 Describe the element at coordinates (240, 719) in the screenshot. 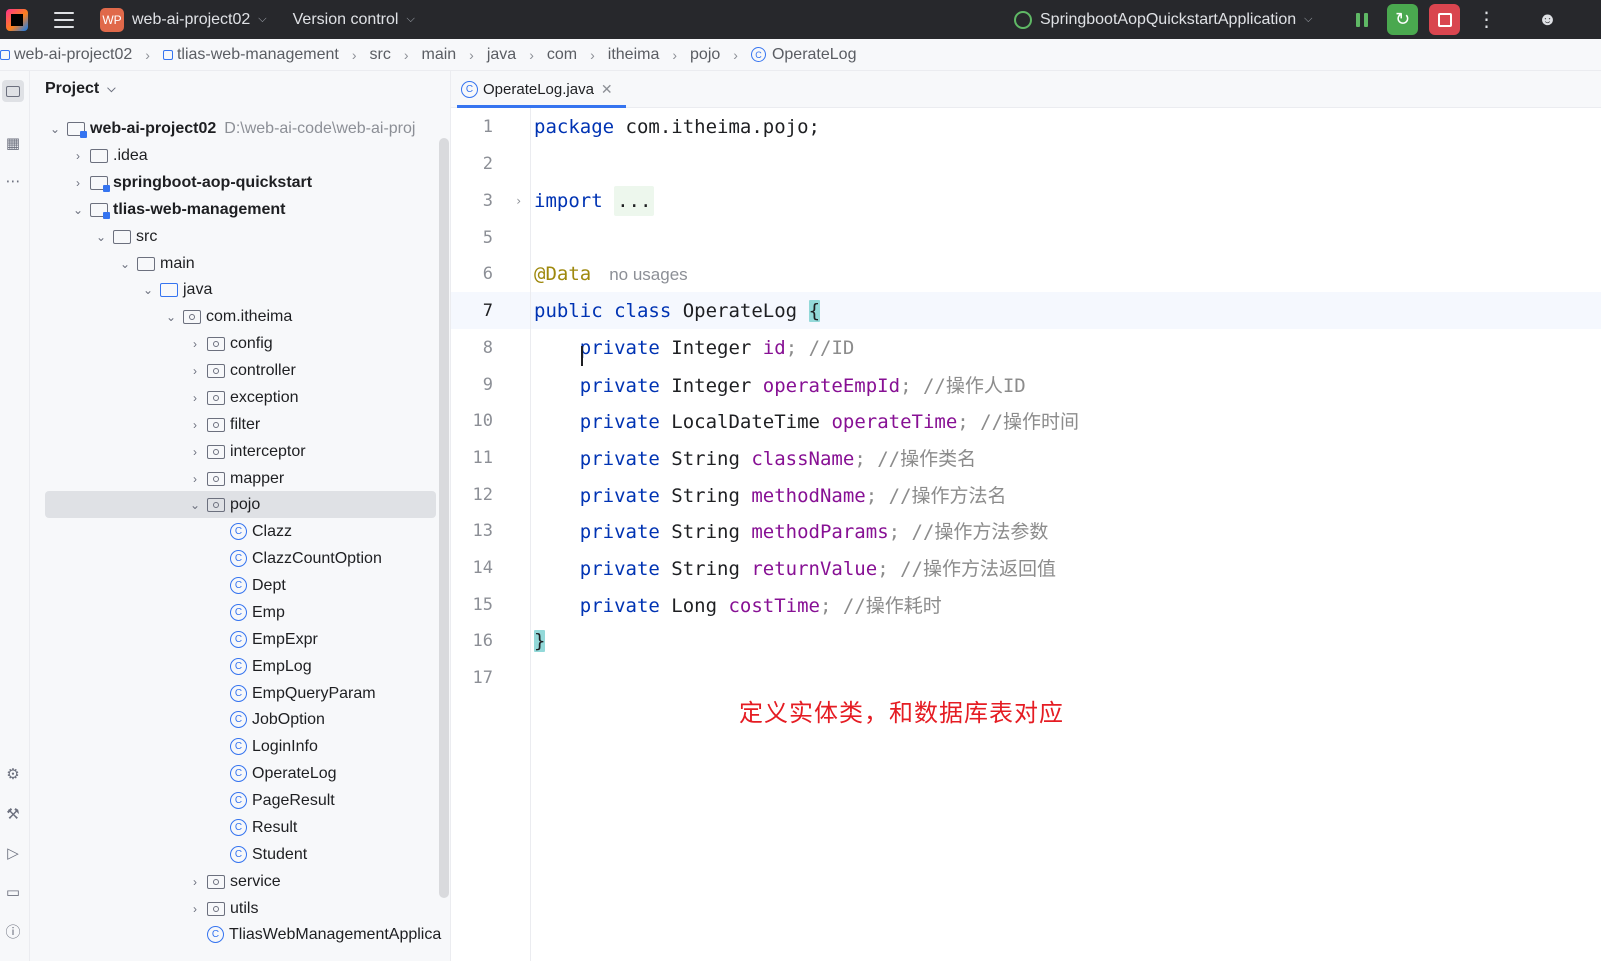

I see `tree-node-class: C JobOption` at that location.